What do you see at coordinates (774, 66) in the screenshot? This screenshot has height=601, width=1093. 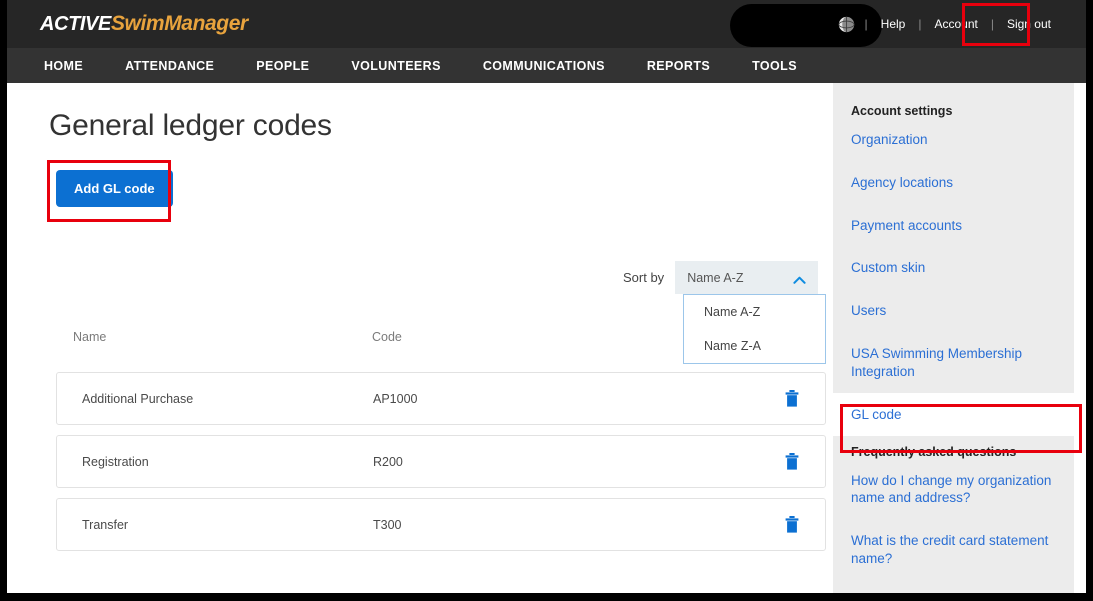 I see `nav-item-tools: TOOLS` at bounding box center [774, 66].